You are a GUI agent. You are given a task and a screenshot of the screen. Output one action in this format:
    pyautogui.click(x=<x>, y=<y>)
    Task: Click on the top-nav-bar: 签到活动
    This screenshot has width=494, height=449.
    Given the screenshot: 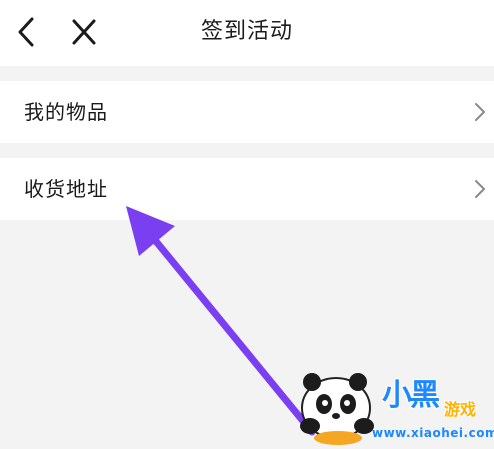 What is the action you would take?
    pyautogui.click(x=247, y=33)
    